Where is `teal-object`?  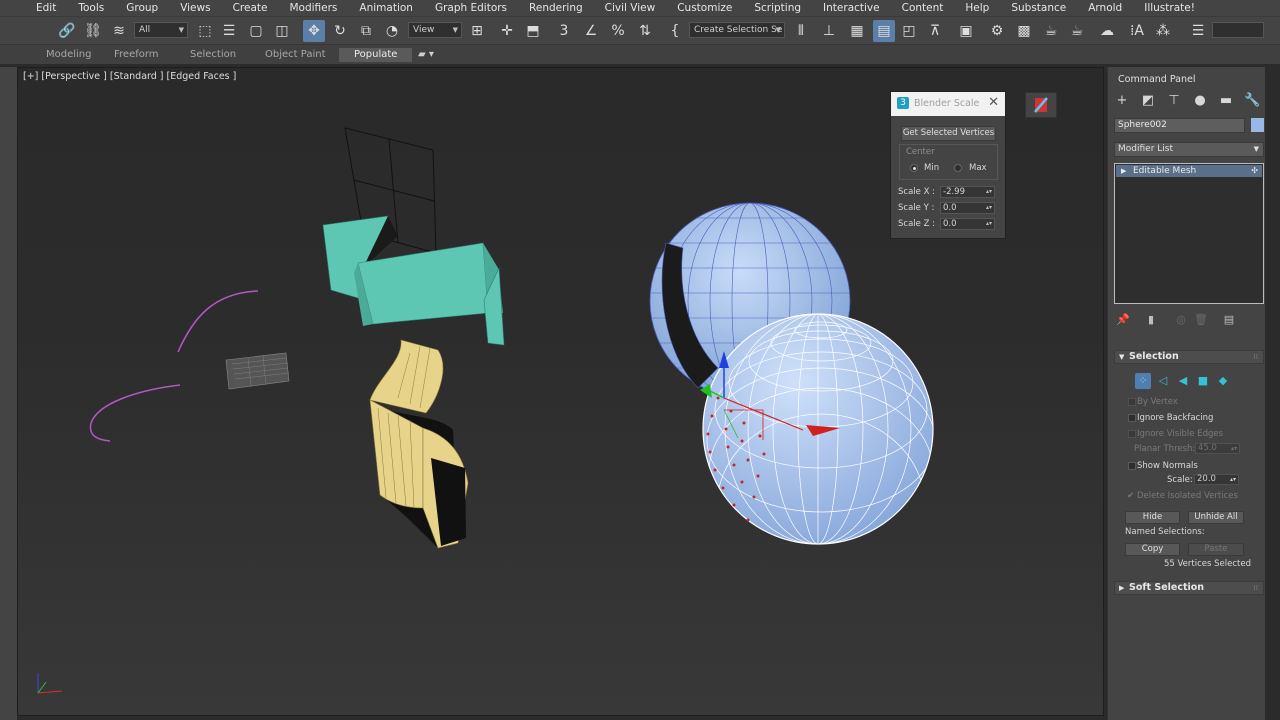 teal-object is located at coordinates (413, 280).